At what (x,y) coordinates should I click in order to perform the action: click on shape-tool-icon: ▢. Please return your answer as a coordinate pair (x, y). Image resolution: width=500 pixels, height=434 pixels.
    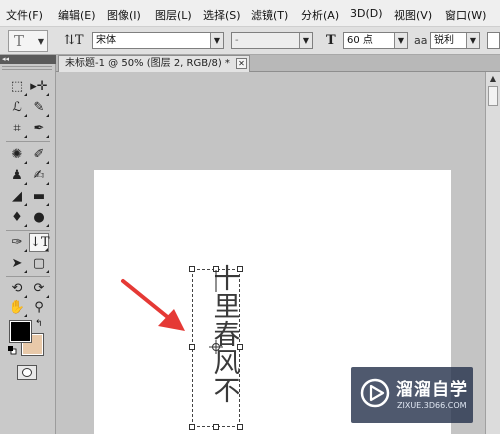
    Looking at the image, I should click on (39, 263).